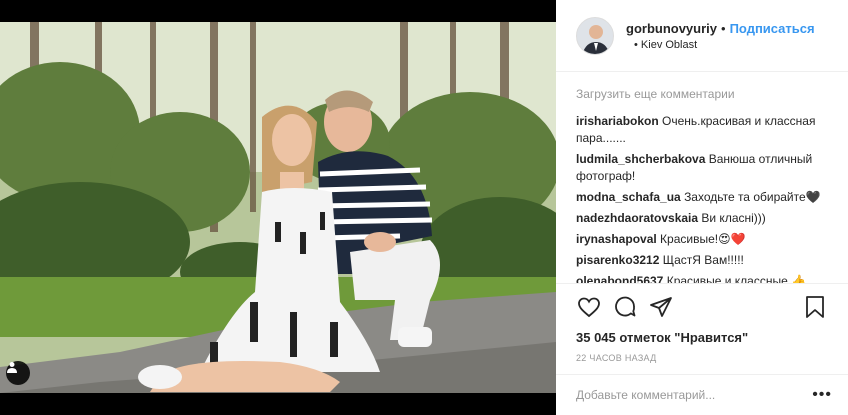  I want to click on add-comment-bar: •••, so click(702, 394).